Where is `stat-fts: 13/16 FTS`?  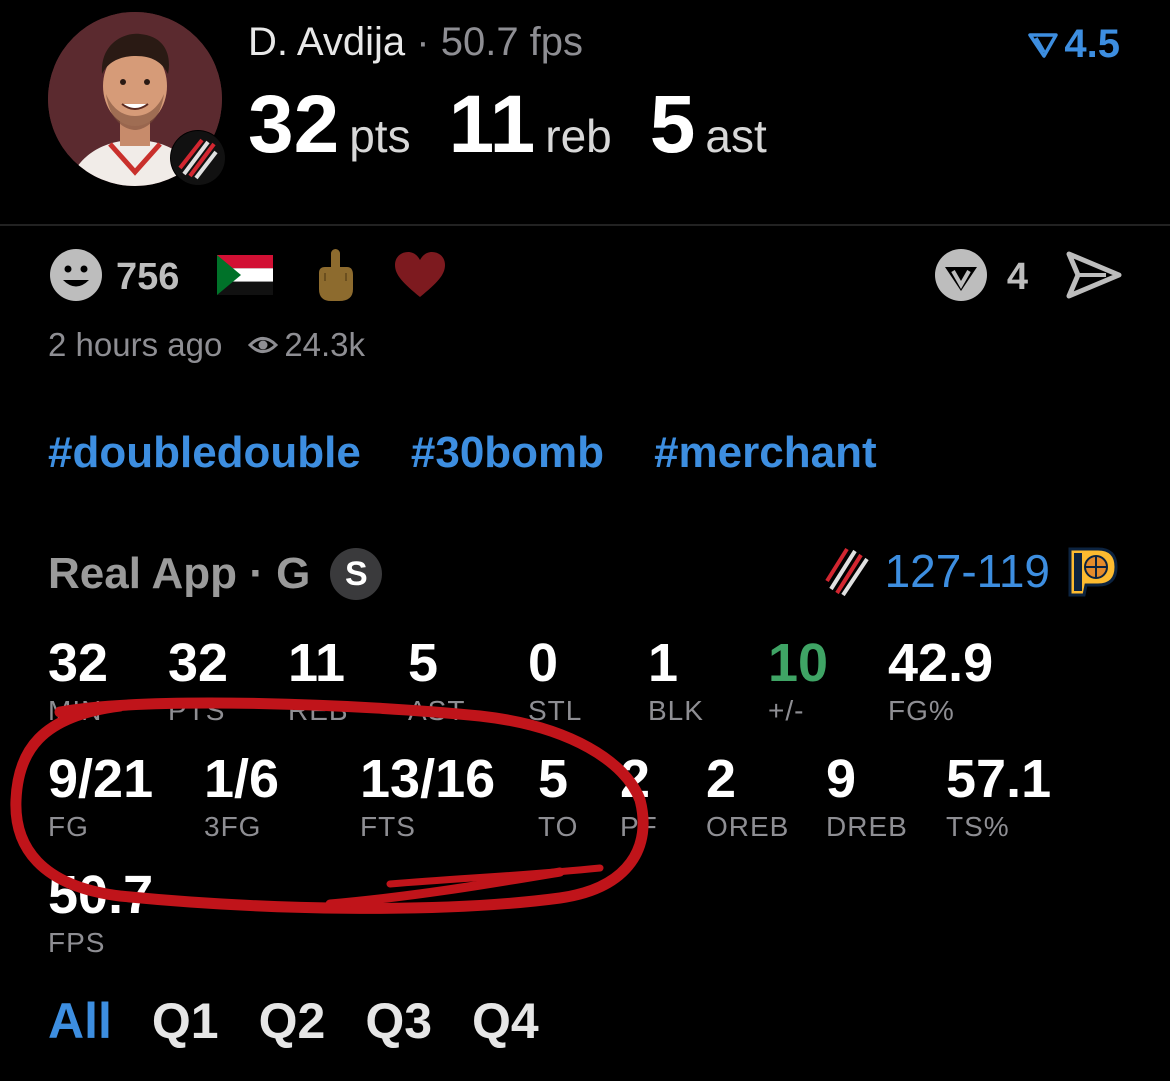
stat-fts: 13/16 FTS is located at coordinates (427, 797).